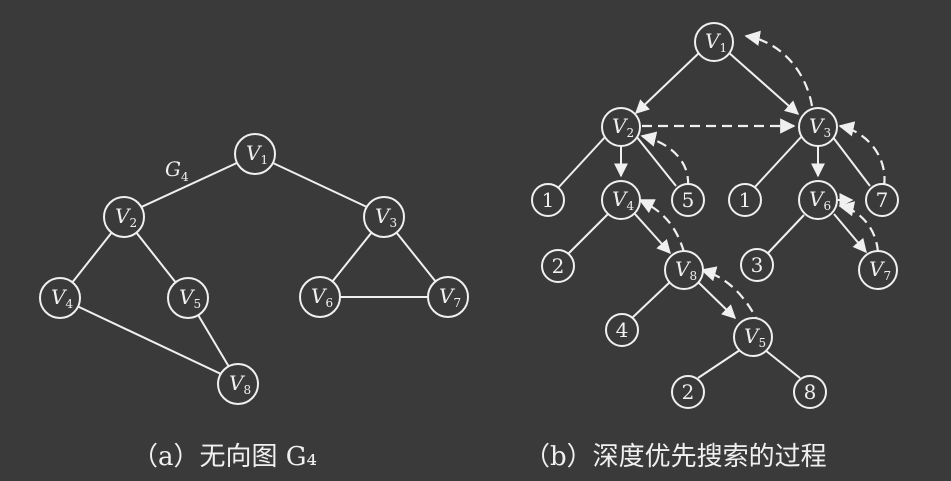 The width and height of the screenshot is (951, 481). What do you see at coordinates (448, 297) in the screenshot?
I see `vertex-v7: V7` at bounding box center [448, 297].